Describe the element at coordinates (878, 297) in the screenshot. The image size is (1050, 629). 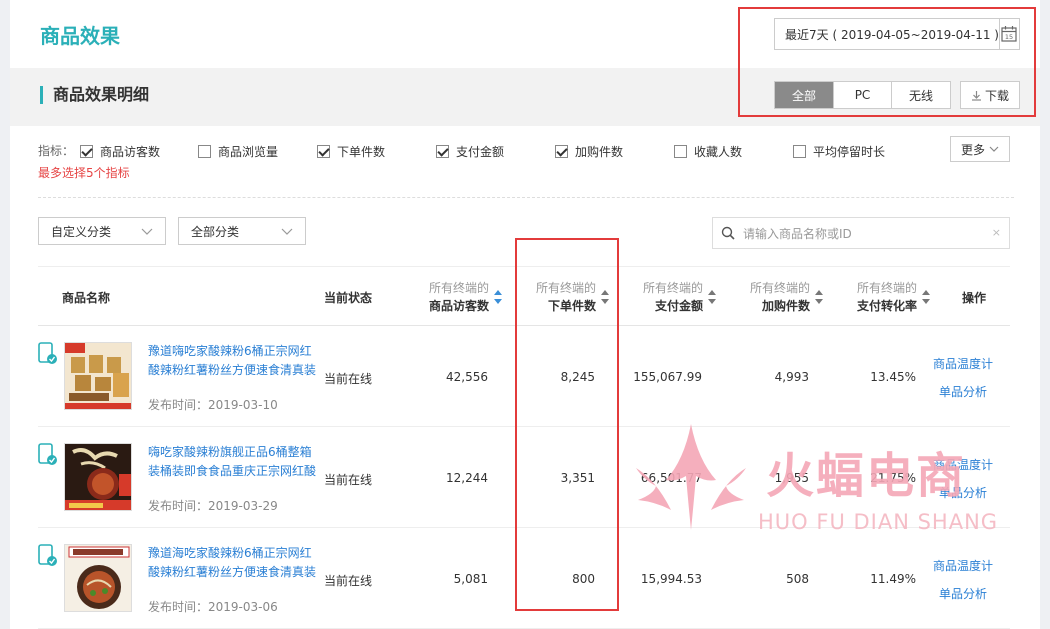
I see `col-header-conversion: 所有终端的 支付转化率` at that location.